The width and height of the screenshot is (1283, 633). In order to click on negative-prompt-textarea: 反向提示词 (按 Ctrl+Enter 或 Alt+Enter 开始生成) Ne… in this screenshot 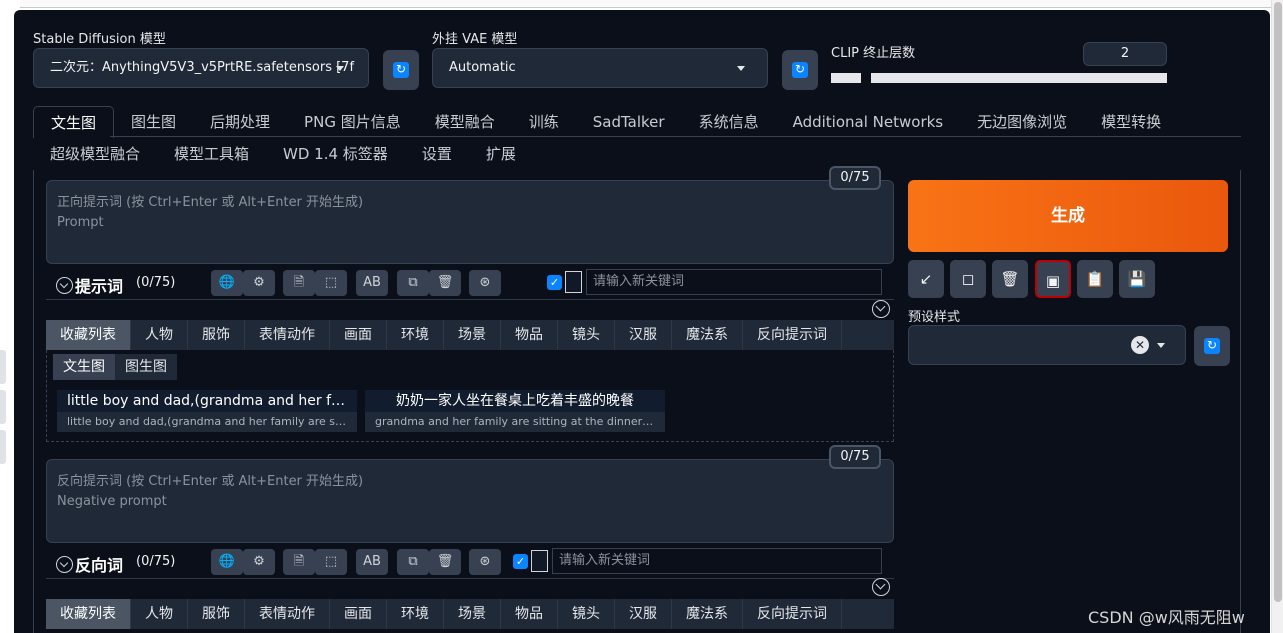, I will do `click(470, 501)`.